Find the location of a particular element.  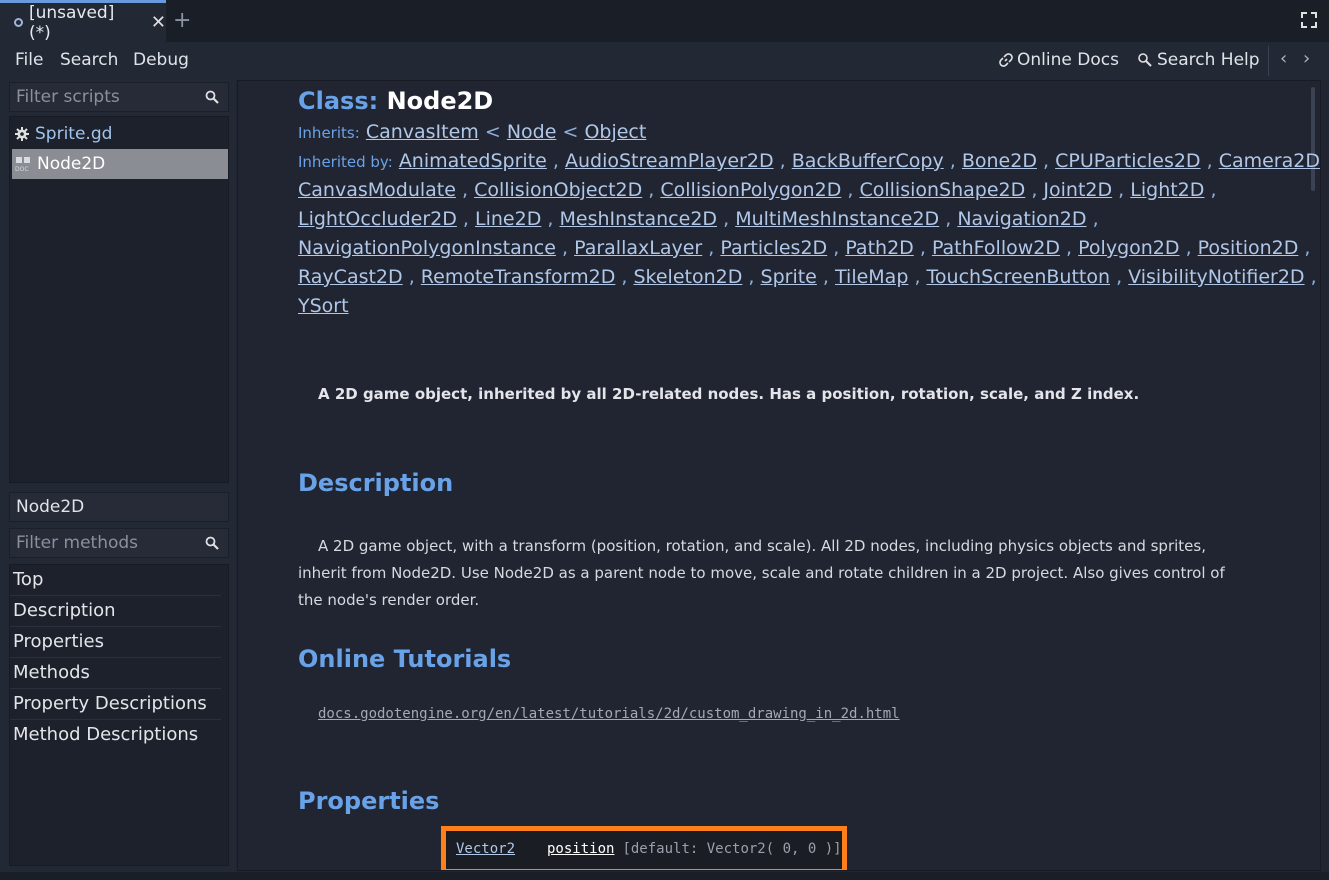

inherits-link: CanvasItem is located at coordinates (422, 132).